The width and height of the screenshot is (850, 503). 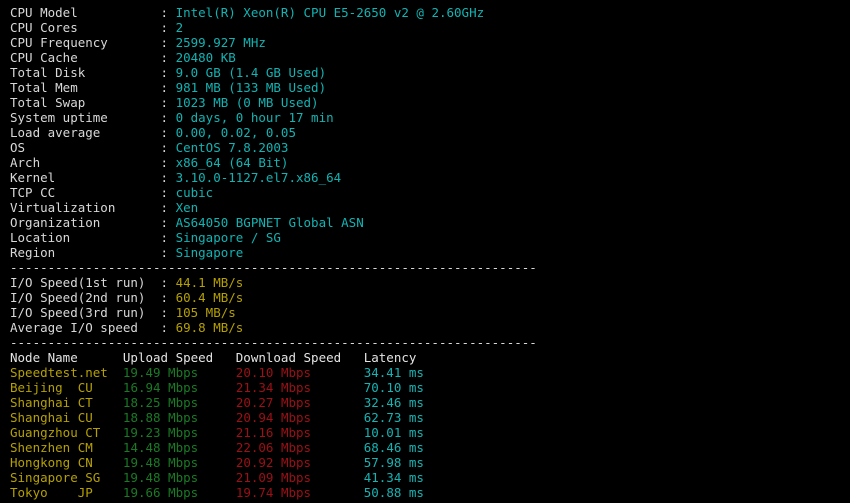 What do you see at coordinates (299, 492) in the screenshot?
I see `download-speed-cell: 19.74 Mbps` at bounding box center [299, 492].